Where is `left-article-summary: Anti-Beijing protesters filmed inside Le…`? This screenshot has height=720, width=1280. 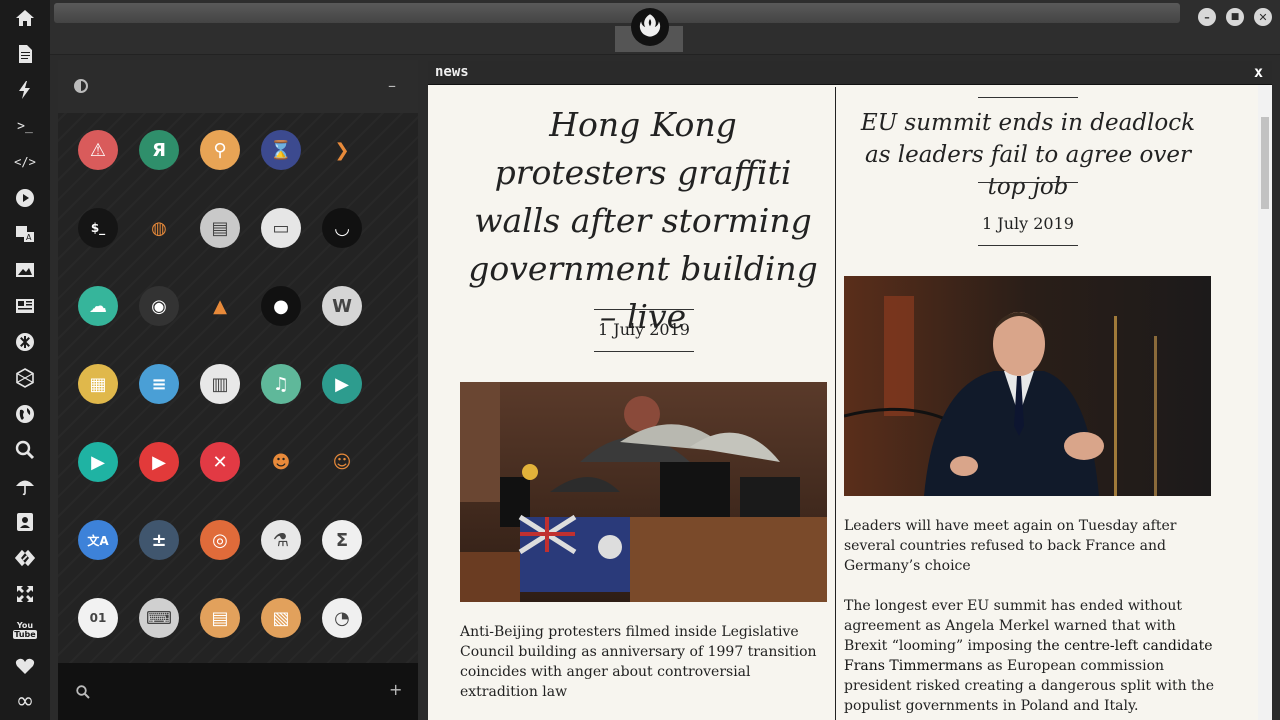
left-article-summary: Anti-Beijing protesters filmed inside Le… is located at coordinates (638, 662).